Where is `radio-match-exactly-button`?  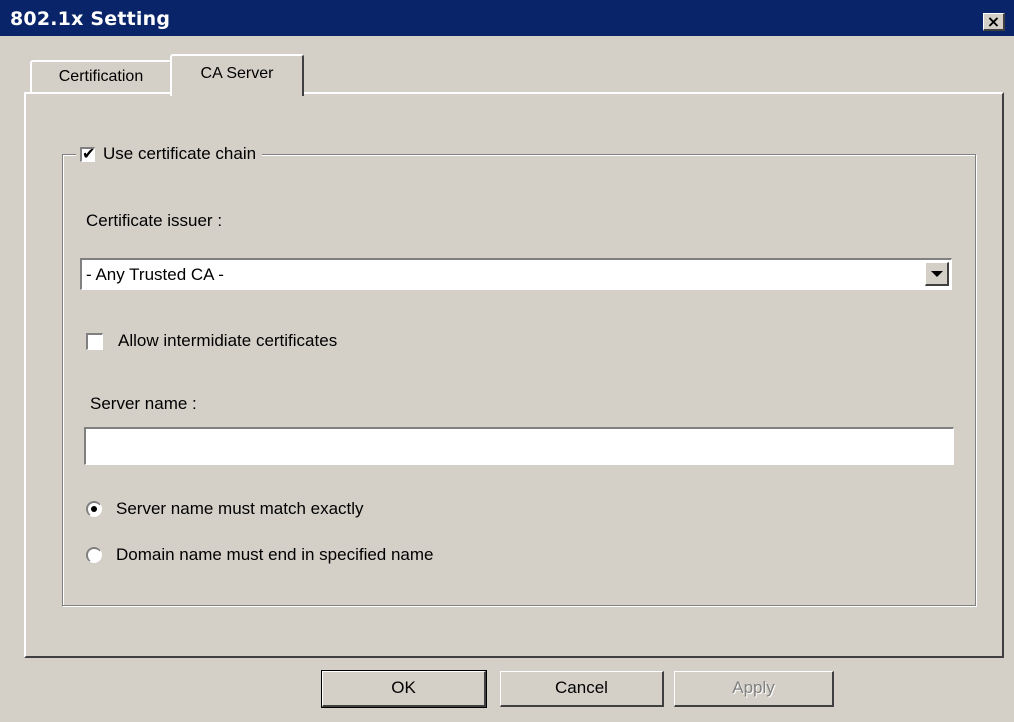
radio-match-exactly-button is located at coordinates (94, 509).